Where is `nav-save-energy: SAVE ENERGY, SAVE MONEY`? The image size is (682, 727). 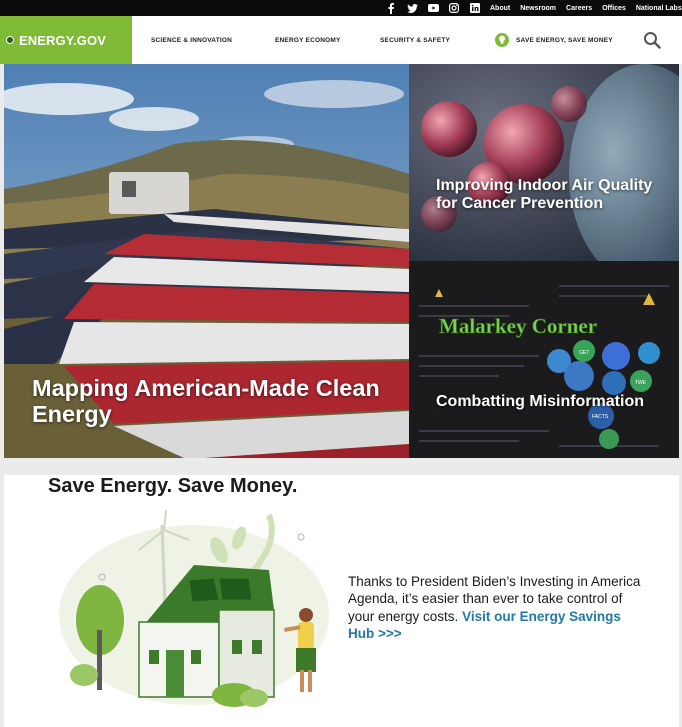
nav-save-energy: SAVE ENERGY, SAVE MONEY is located at coordinates (554, 40).